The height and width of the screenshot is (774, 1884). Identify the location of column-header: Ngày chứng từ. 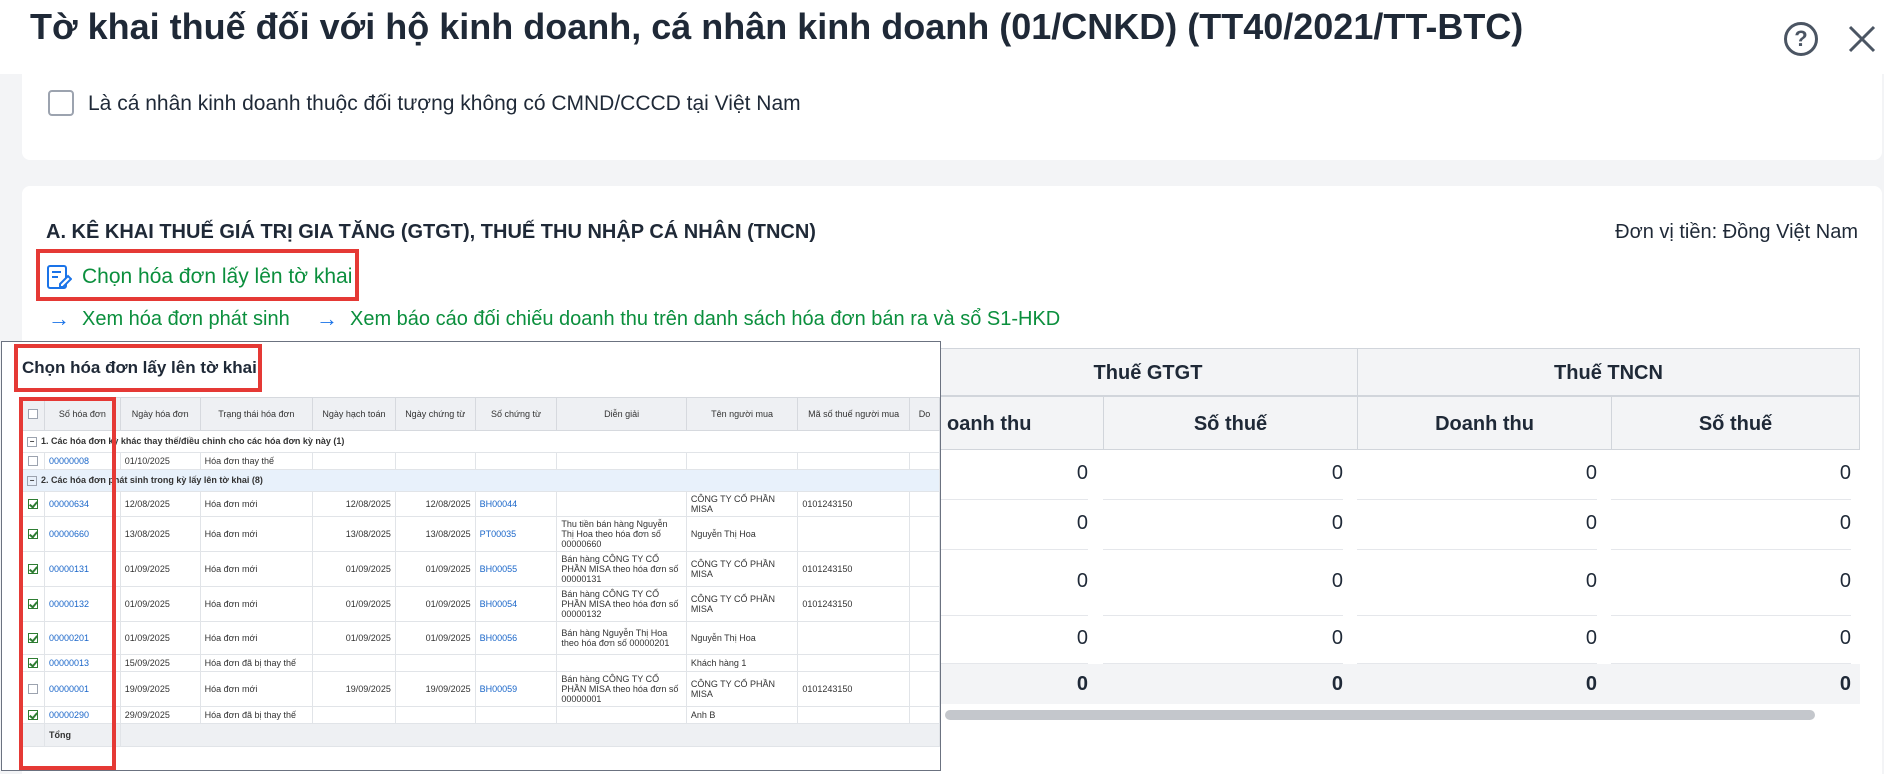
(435, 414).